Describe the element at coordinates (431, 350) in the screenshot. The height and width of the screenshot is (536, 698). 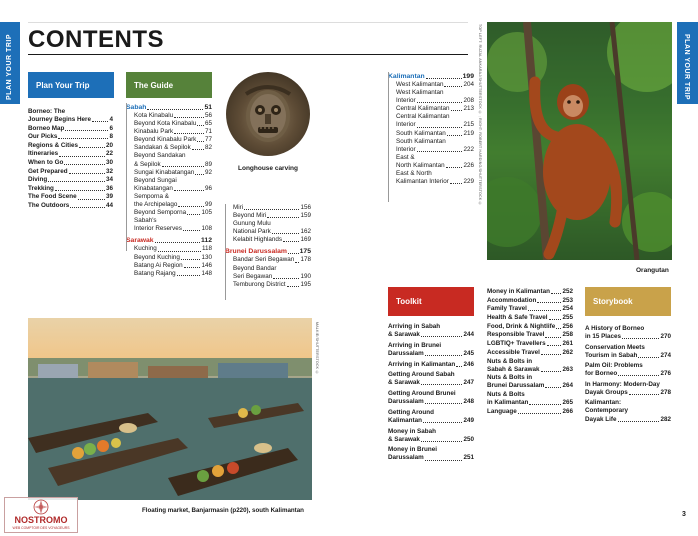
I see `toc-entry: Arriving in Brunei Darussalam 245` at that location.